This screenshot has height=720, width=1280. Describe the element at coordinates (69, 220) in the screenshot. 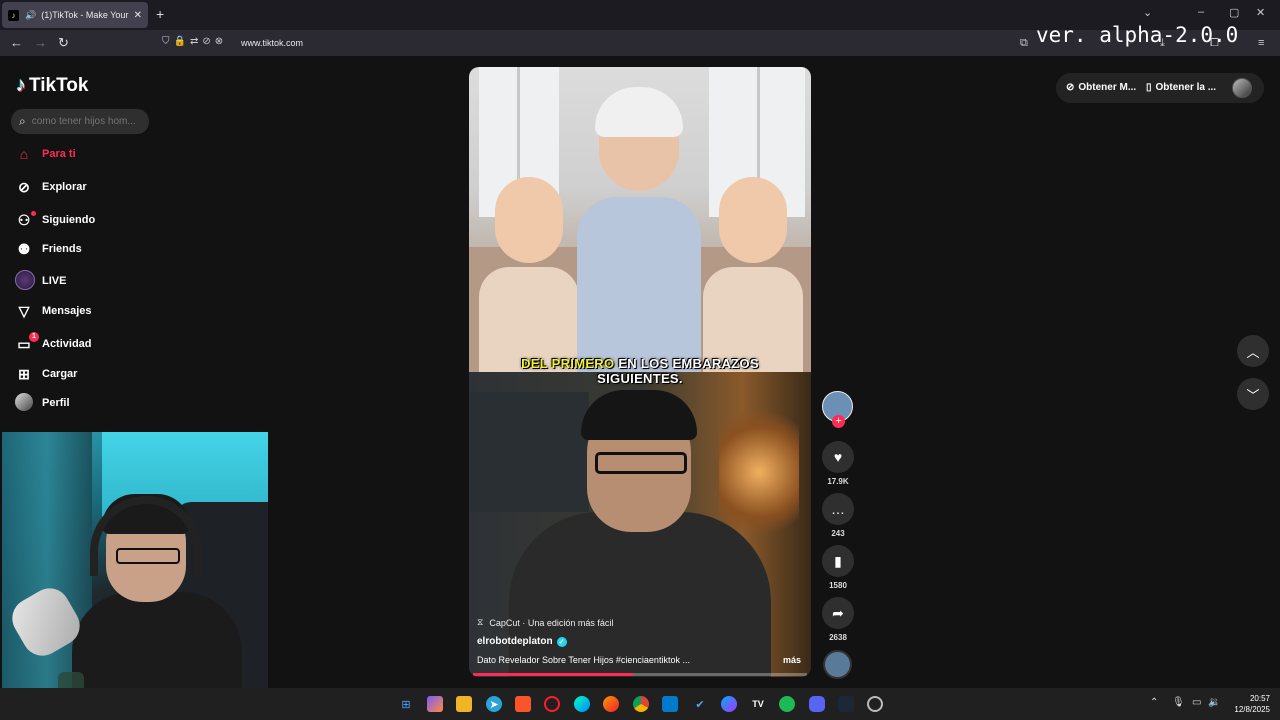

I see `sidebar-item-label: Siguiendo` at that location.